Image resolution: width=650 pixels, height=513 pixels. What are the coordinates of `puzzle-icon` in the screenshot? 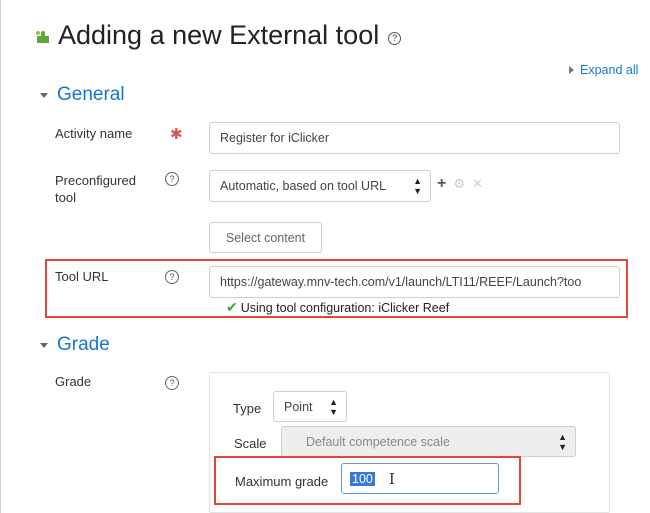 It's located at (42, 36).